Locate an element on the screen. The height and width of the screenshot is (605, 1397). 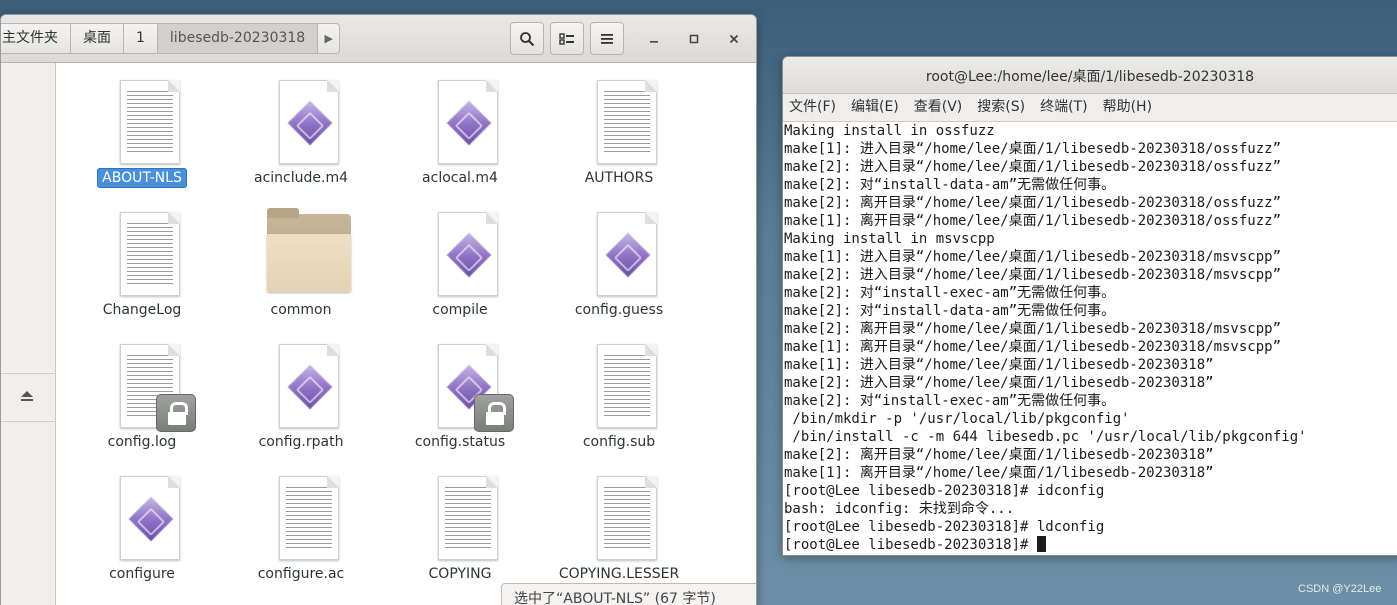
menu-search: 搜索(S) is located at coordinates (1001, 107).